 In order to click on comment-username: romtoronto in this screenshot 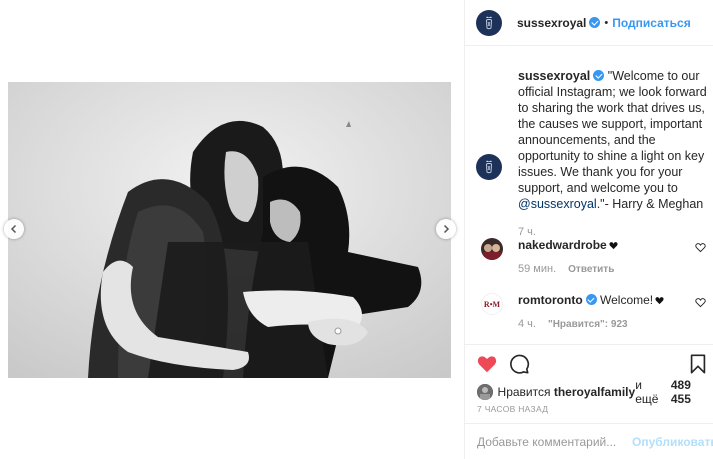, I will do `click(550, 300)`.